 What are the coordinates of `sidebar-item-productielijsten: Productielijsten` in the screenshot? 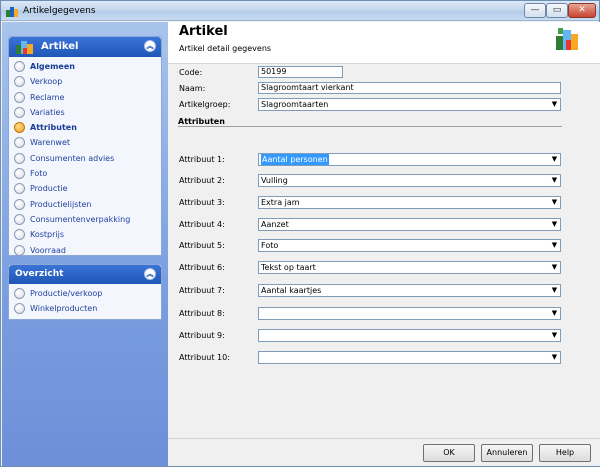 It's located at (85, 205).